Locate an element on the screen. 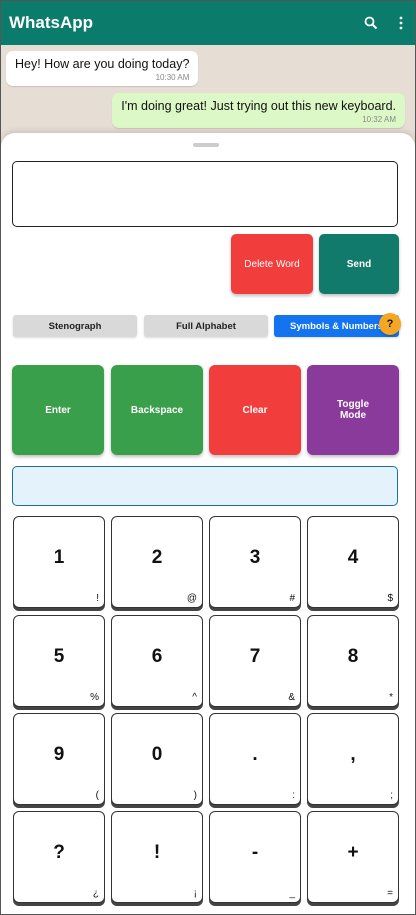 The height and width of the screenshot is (915, 416). key-secondary-label: ^ is located at coordinates (194, 697).